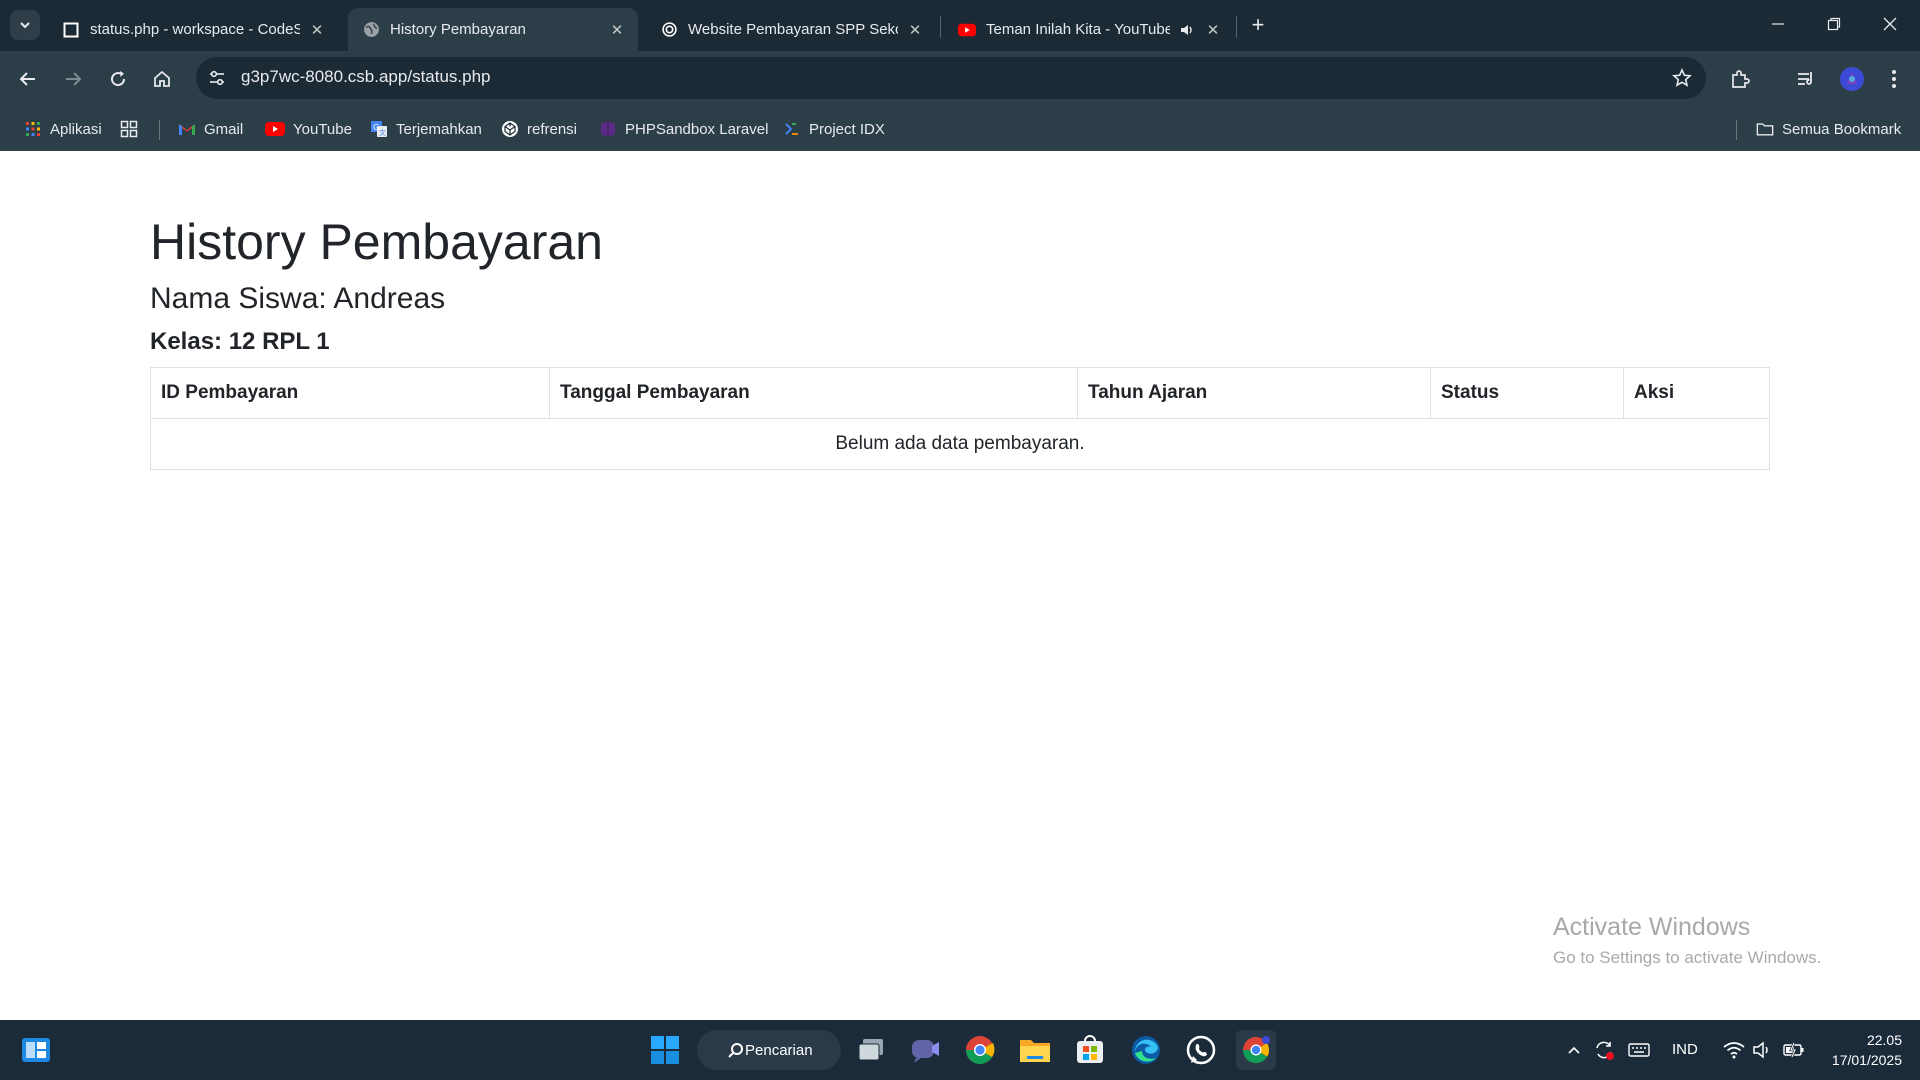 The height and width of the screenshot is (1080, 1920). Describe the element at coordinates (1685, 1049) in the screenshot. I see `input-language: IND` at that location.